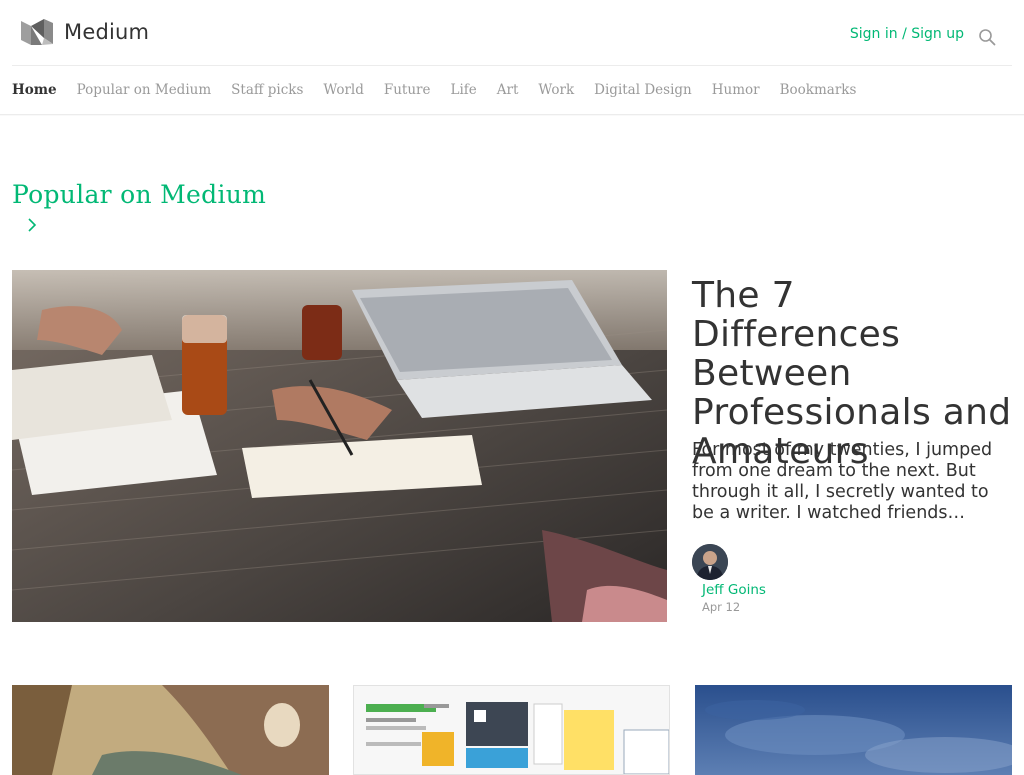 The height and width of the screenshot is (775, 1024). What do you see at coordinates (556, 90) in the screenshot?
I see `nav-item-work: Work` at bounding box center [556, 90].